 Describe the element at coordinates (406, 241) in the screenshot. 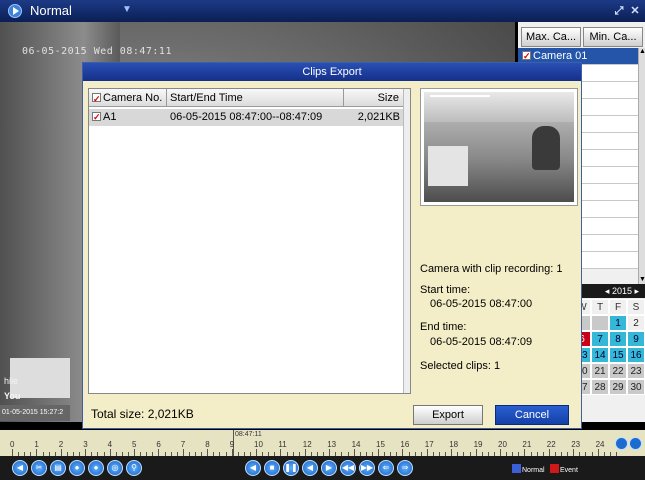

I see `table-scrollbar` at that location.